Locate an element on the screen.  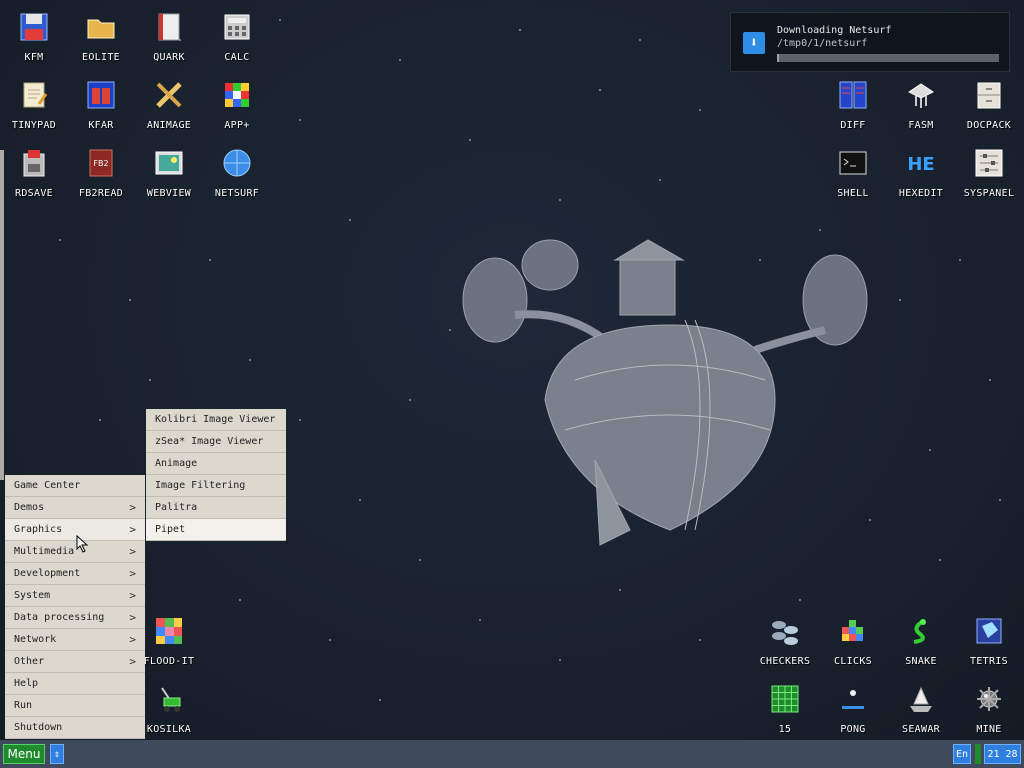
submenu-item-label: Pipet is located at coordinates (170, 529).